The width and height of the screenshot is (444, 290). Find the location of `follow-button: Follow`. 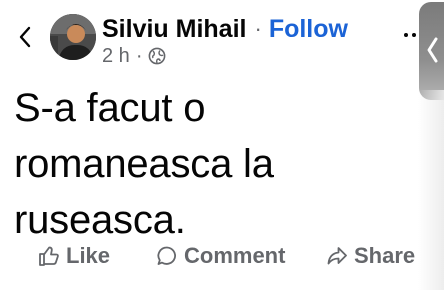

follow-button: Follow is located at coordinates (308, 29).